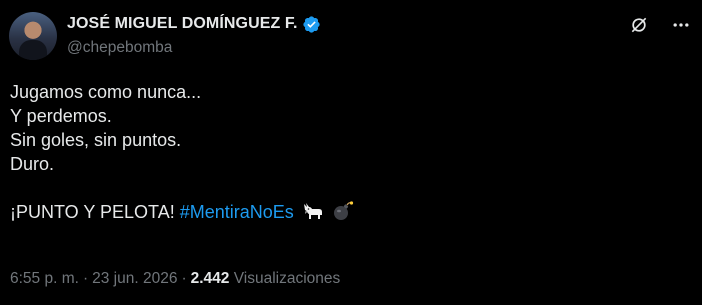  Describe the element at coordinates (182, 188) in the screenshot. I see `paragraph-break` at that location.